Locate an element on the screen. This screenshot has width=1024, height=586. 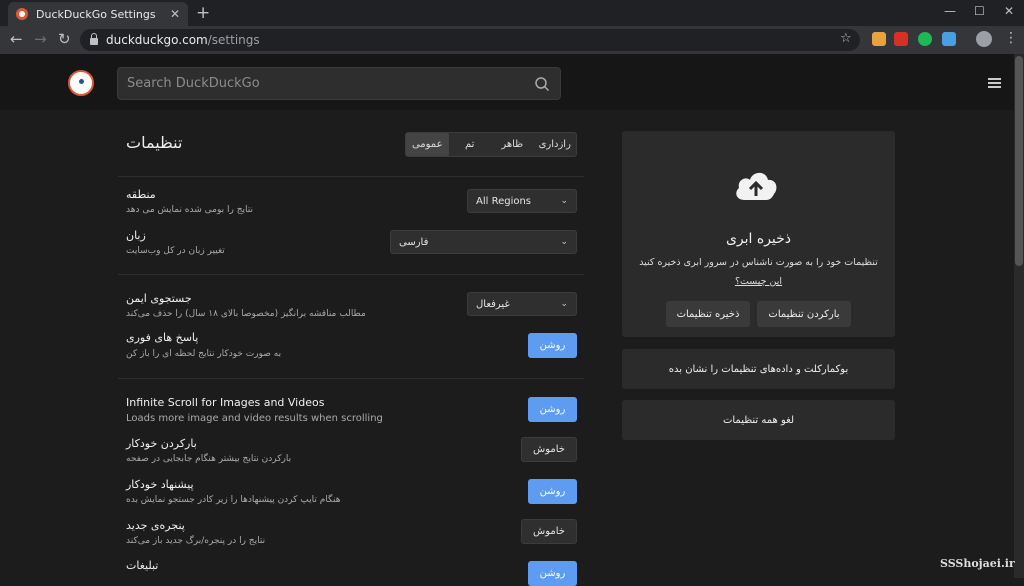
browser-tab-strip: DuckDuckGo Settings ✕ + — ☐ ✕ is located at coordinates (512, 13).